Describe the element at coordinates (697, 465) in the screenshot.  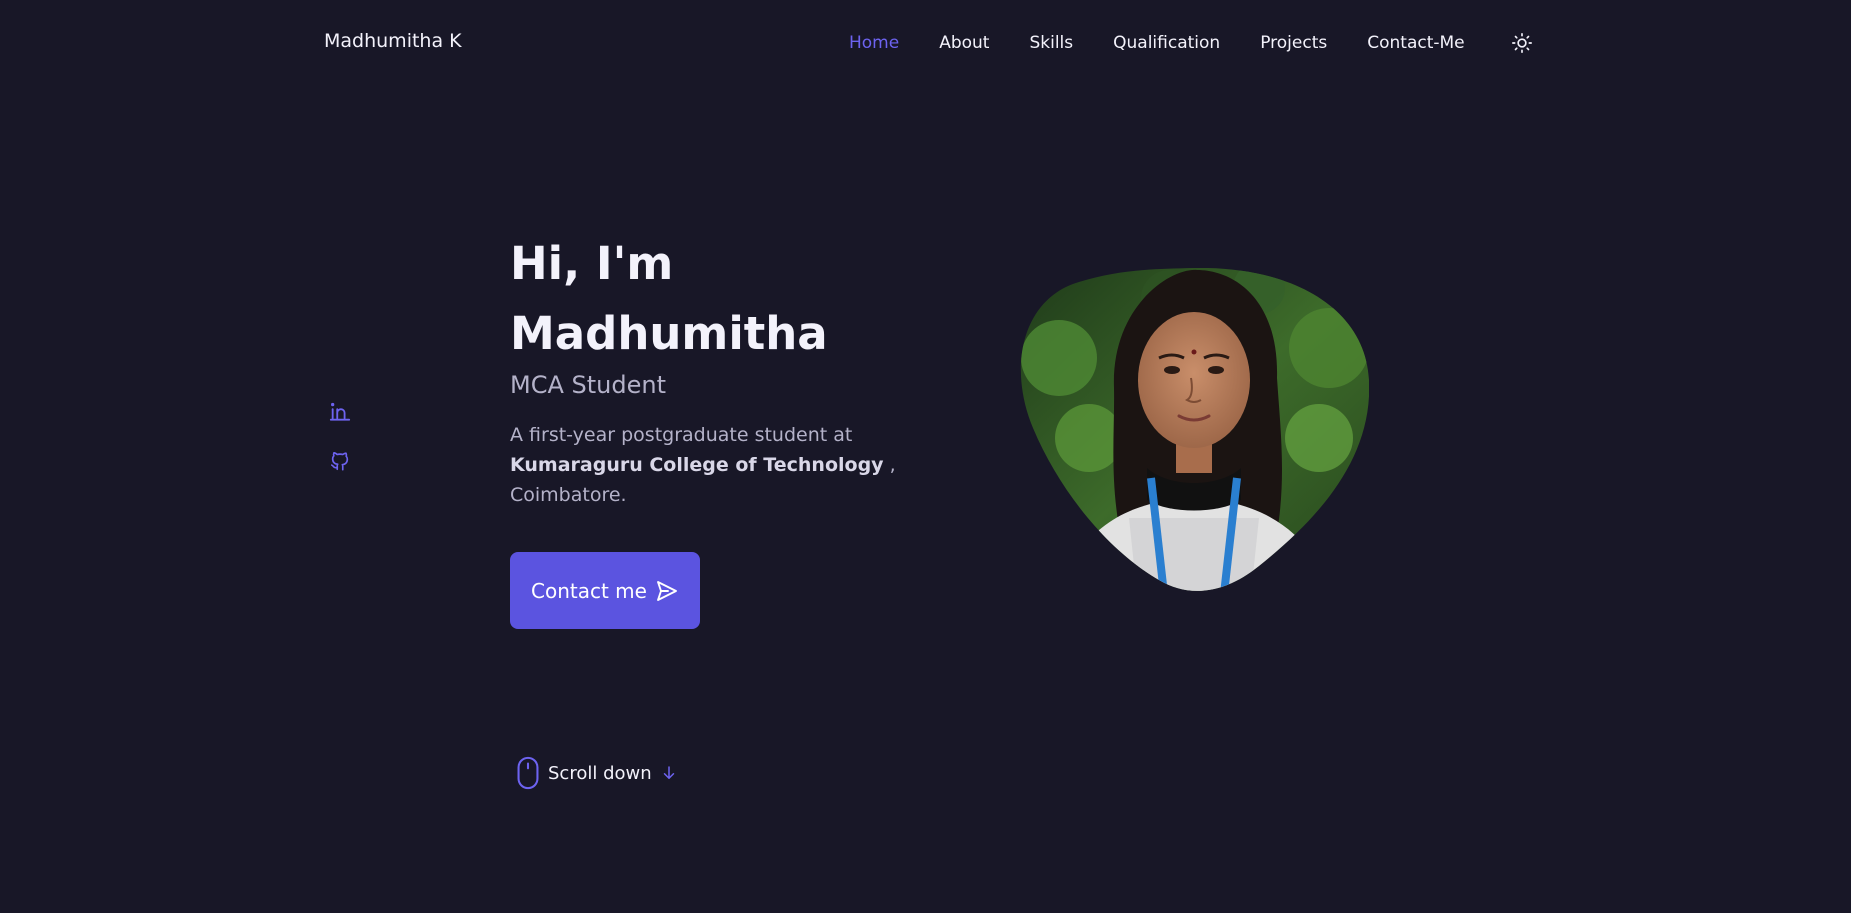
I see `hero-desc-college: Kumaraguru College of Technology` at that location.